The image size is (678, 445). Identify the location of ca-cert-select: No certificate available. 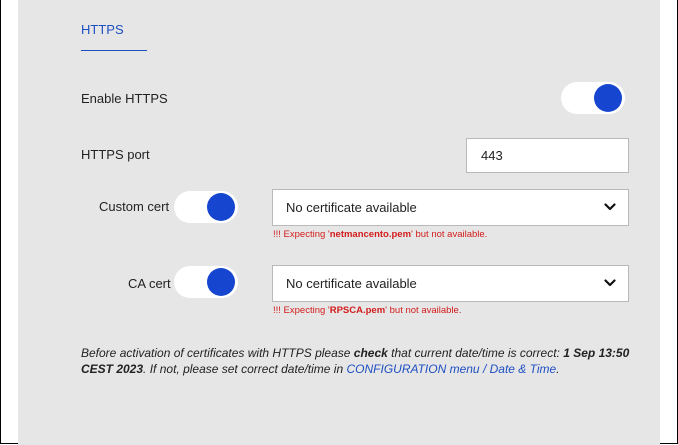
(450, 283).